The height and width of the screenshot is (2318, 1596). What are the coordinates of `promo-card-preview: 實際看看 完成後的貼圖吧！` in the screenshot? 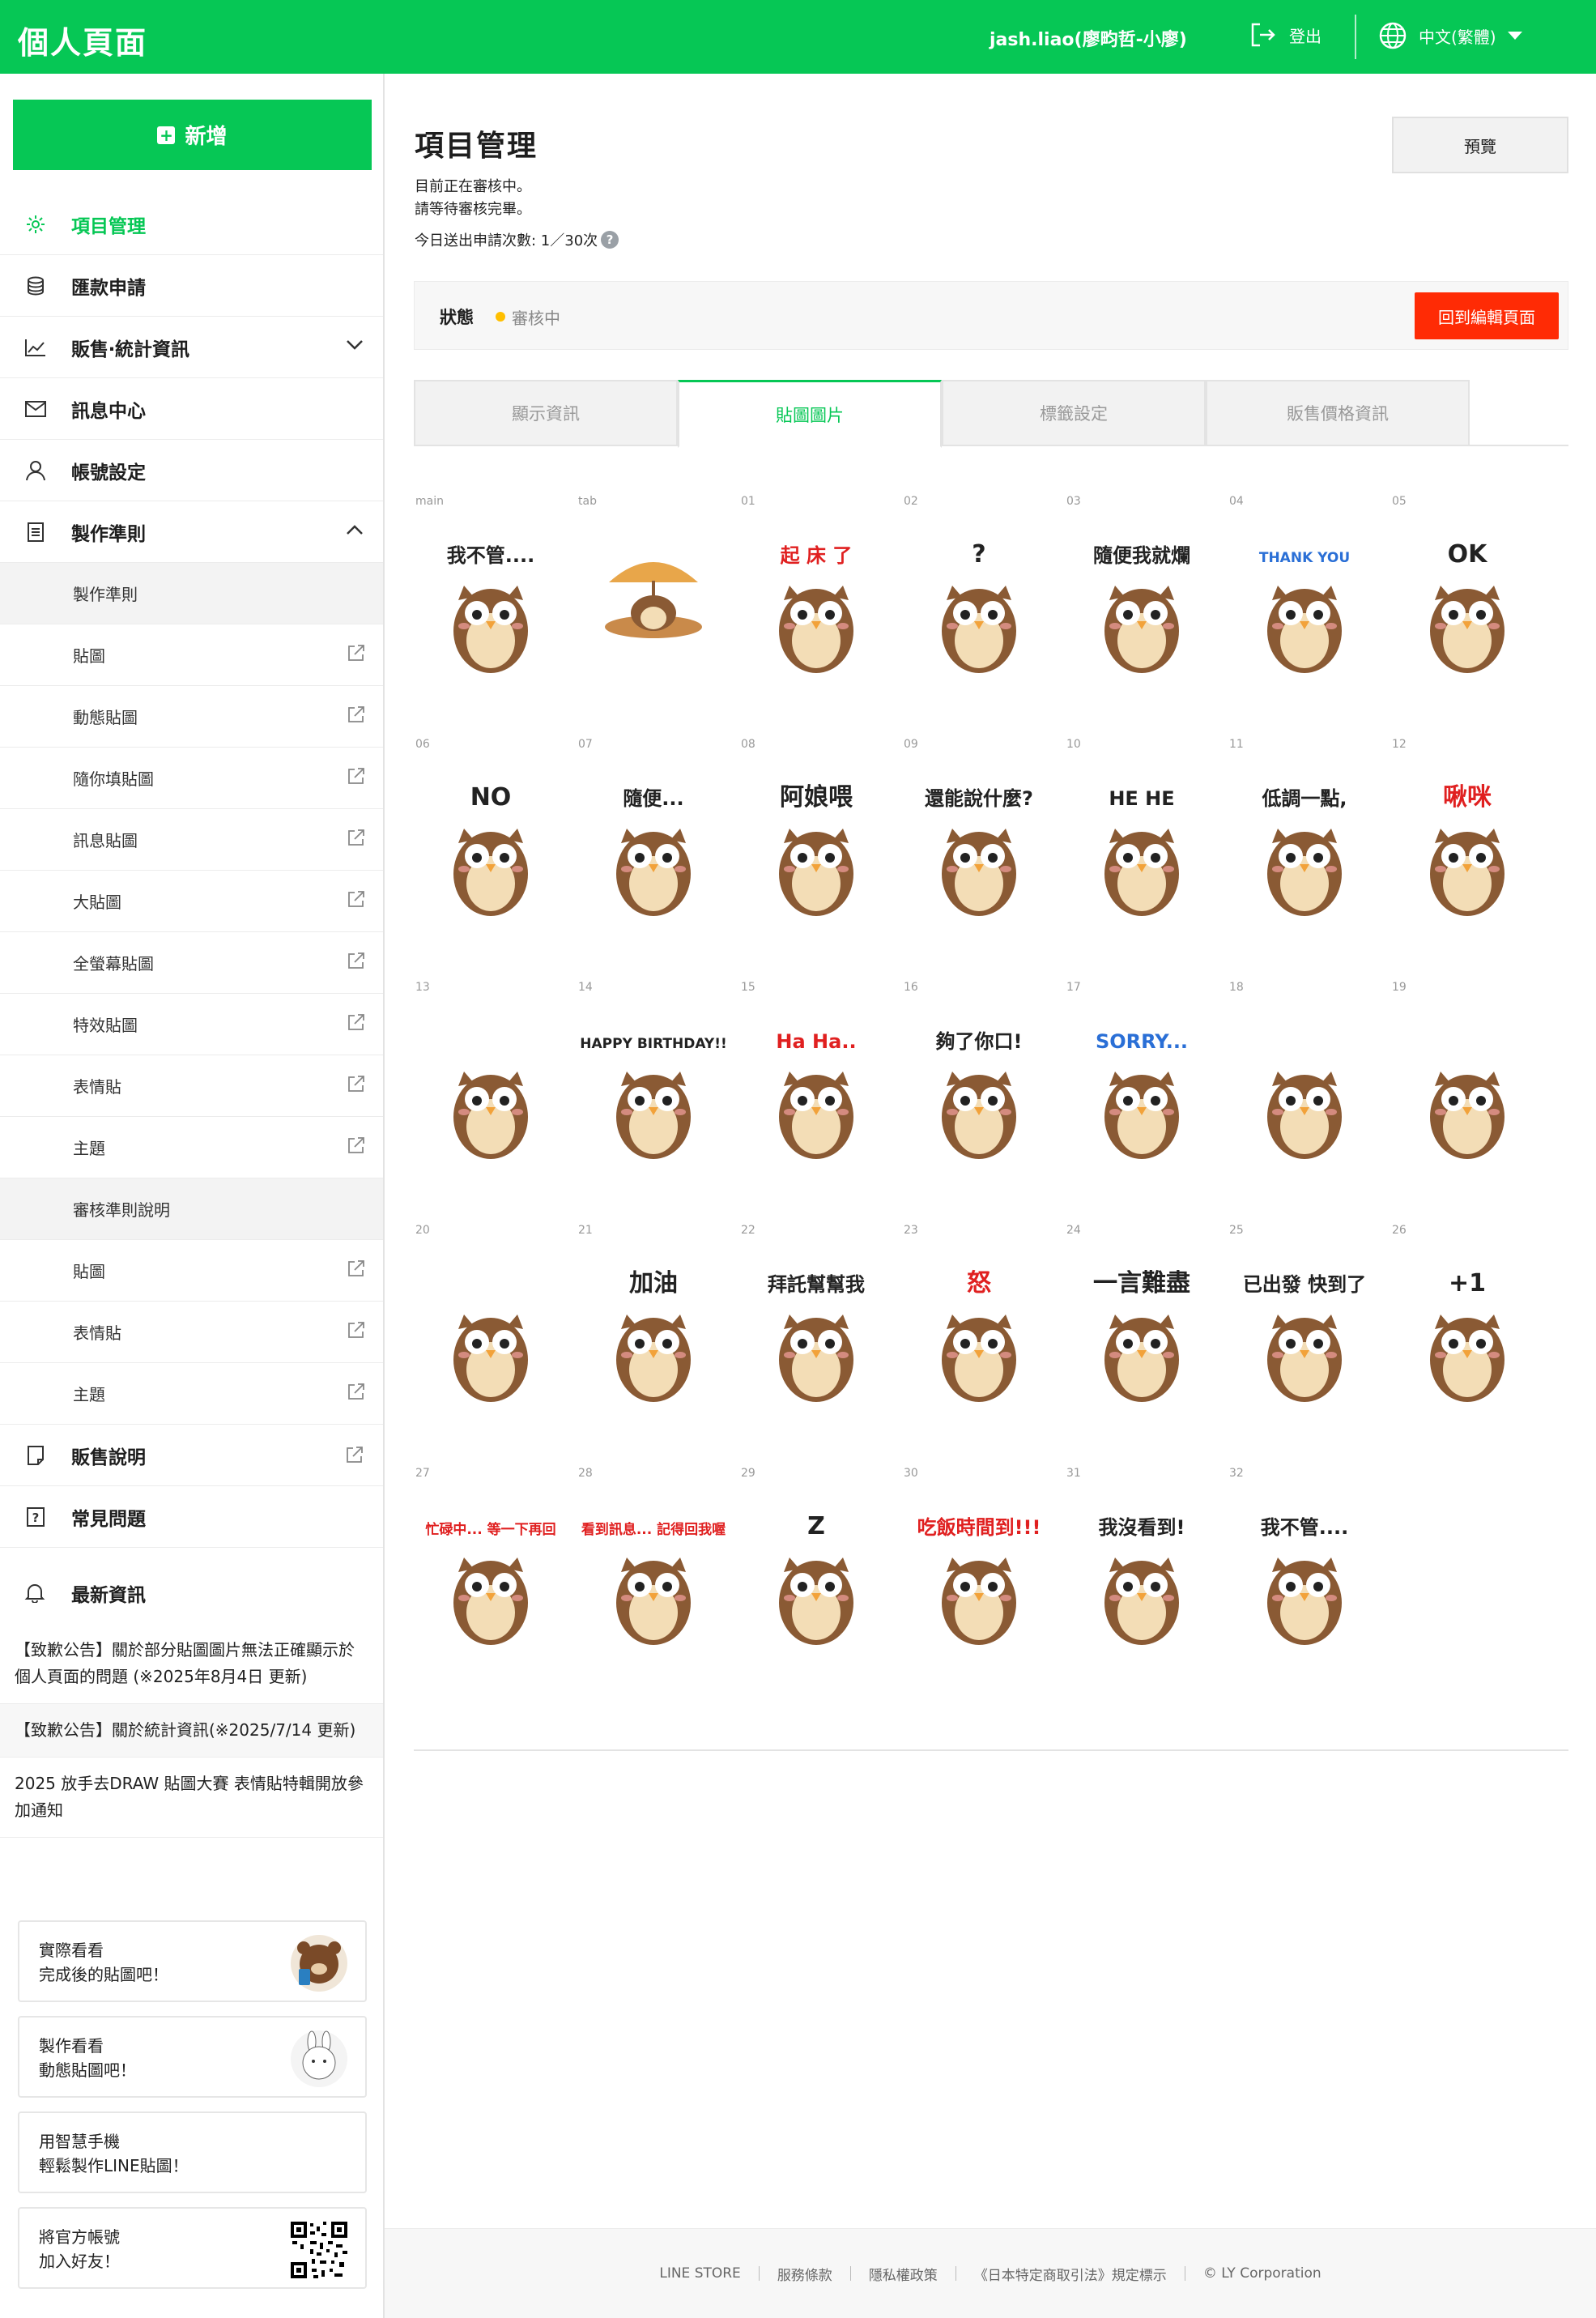 It's located at (192, 1961).